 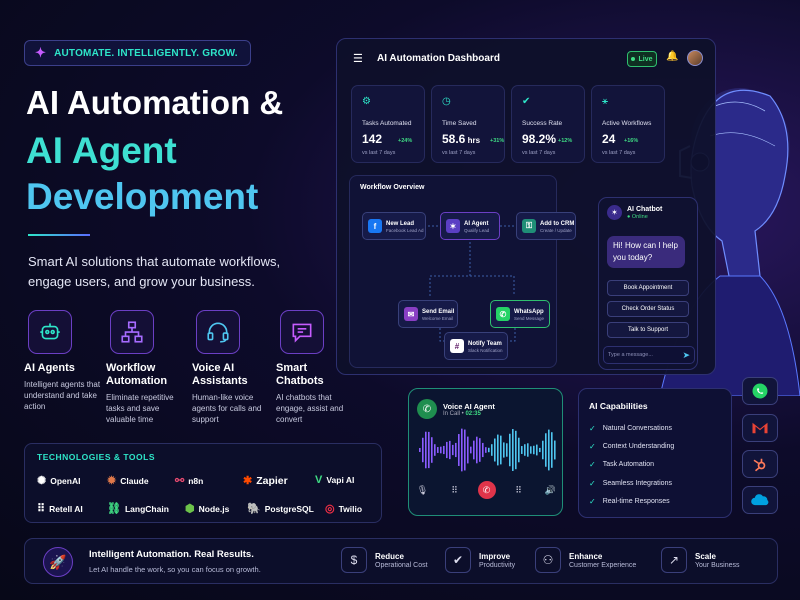 I want to click on robot-icon, so click(x=50, y=332).